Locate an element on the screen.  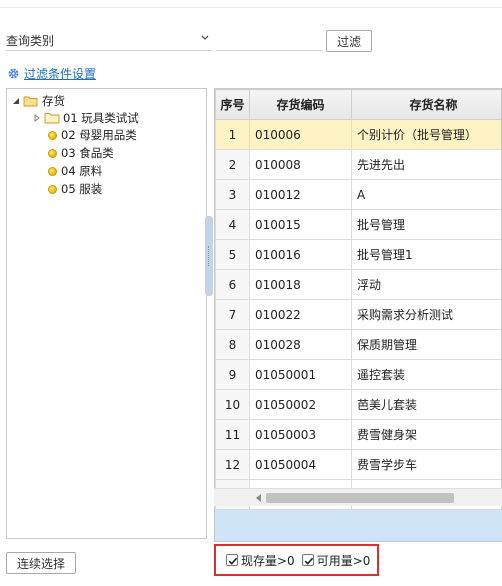
tree-node-label: 03 食品类 is located at coordinates (87, 153).